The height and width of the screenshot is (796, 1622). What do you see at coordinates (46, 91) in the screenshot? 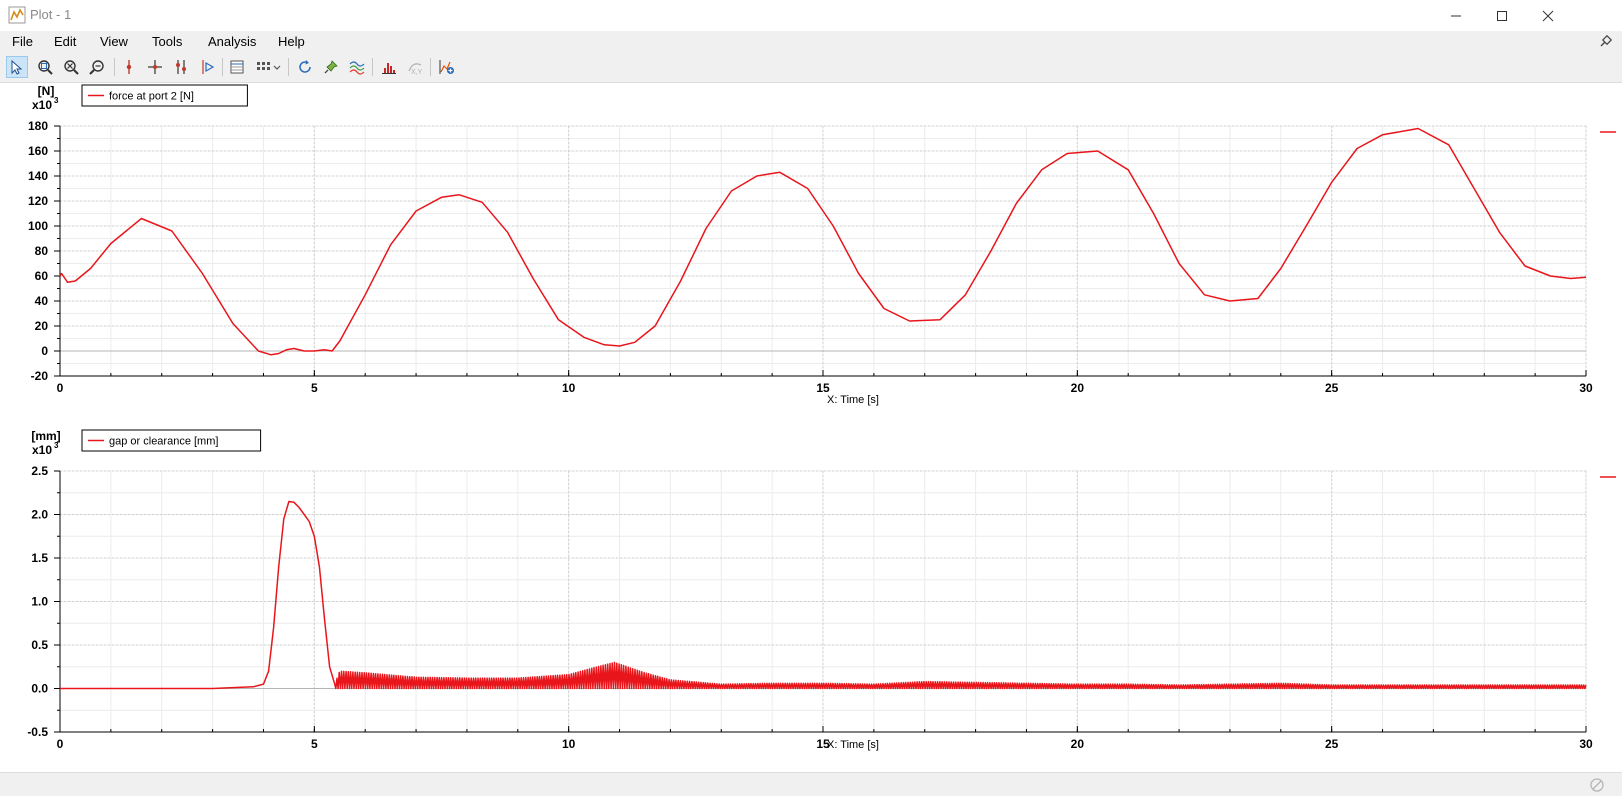
I see `y-axis-label: [N]` at bounding box center [46, 91].